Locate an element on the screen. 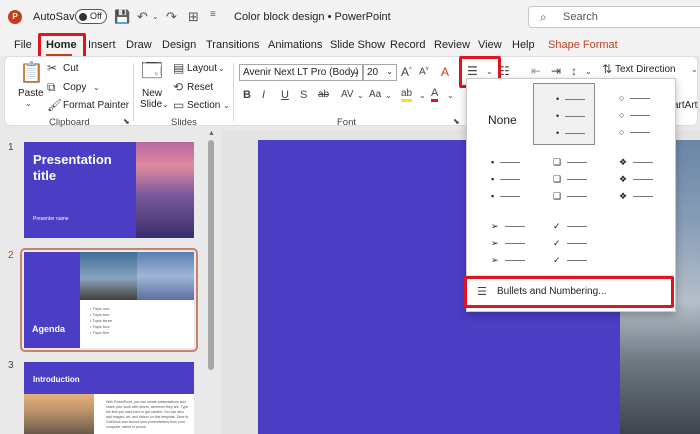 This screenshot has width=700, height=434. tab-file: File is located at coordinates (23, 45).